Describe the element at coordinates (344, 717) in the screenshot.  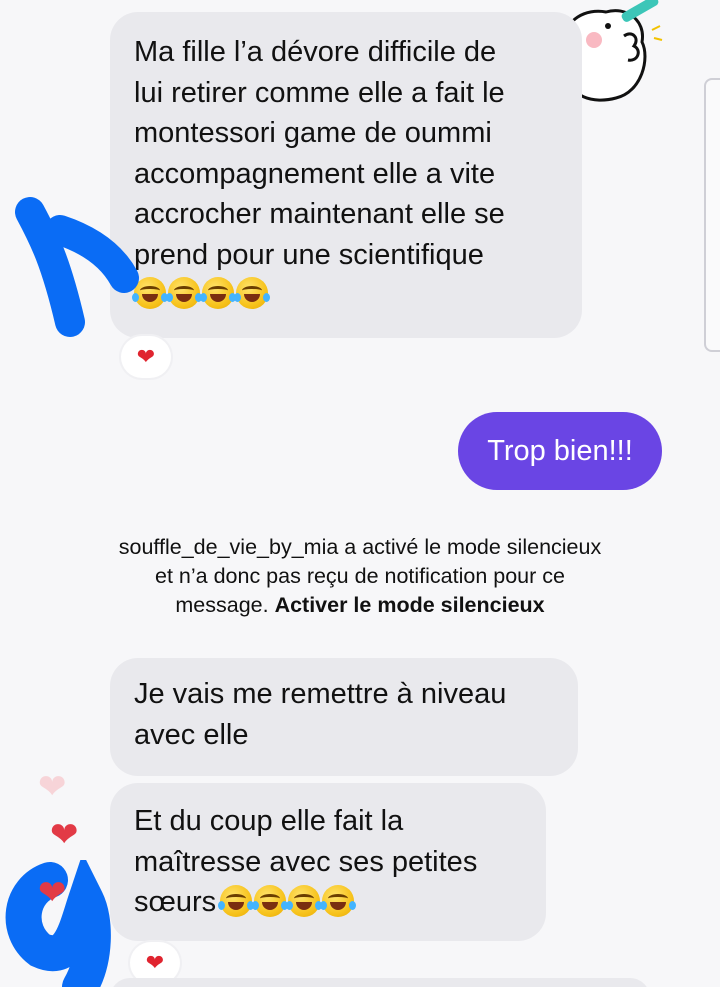
I see `received-message-bubble: Je vais me remettre à niveau avec elle` at that location.